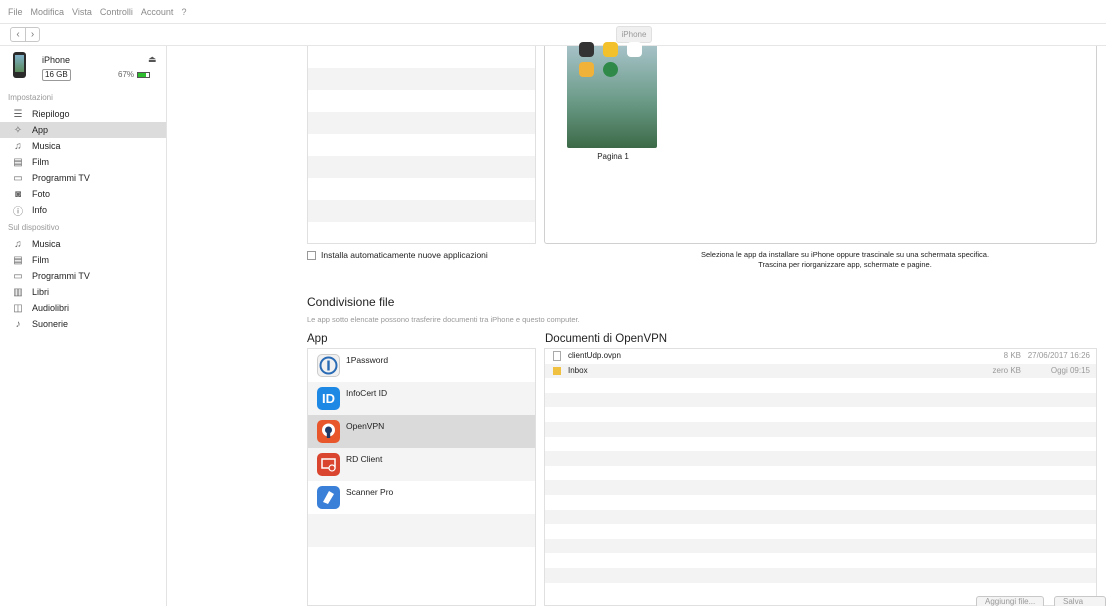  Describe the element at coordinates (1012, 355) in the screenshot. I see `document-size: 8 KB` at that location.